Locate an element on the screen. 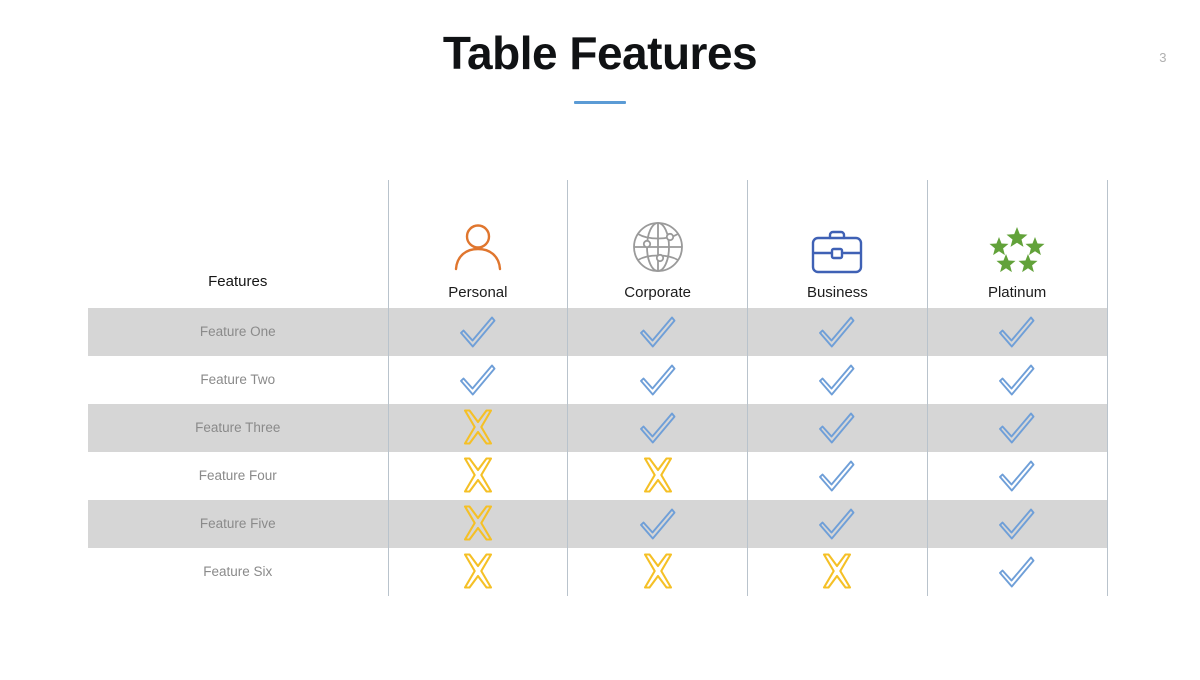 The width and height of the screenshot is (1200, 680). plan-column-header-platinum: Platinum is located at coordinates (1017, 244).